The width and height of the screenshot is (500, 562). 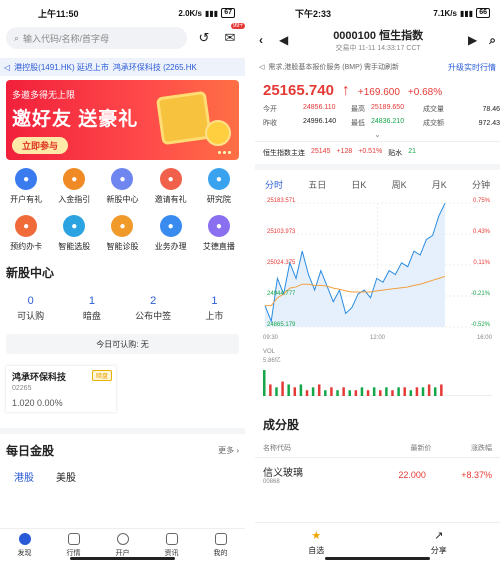 What do you see at coordinates (91, 308) in the screenshot?
I see `ipo-stat: 1 暗盘` at bounding box center [91, 308].